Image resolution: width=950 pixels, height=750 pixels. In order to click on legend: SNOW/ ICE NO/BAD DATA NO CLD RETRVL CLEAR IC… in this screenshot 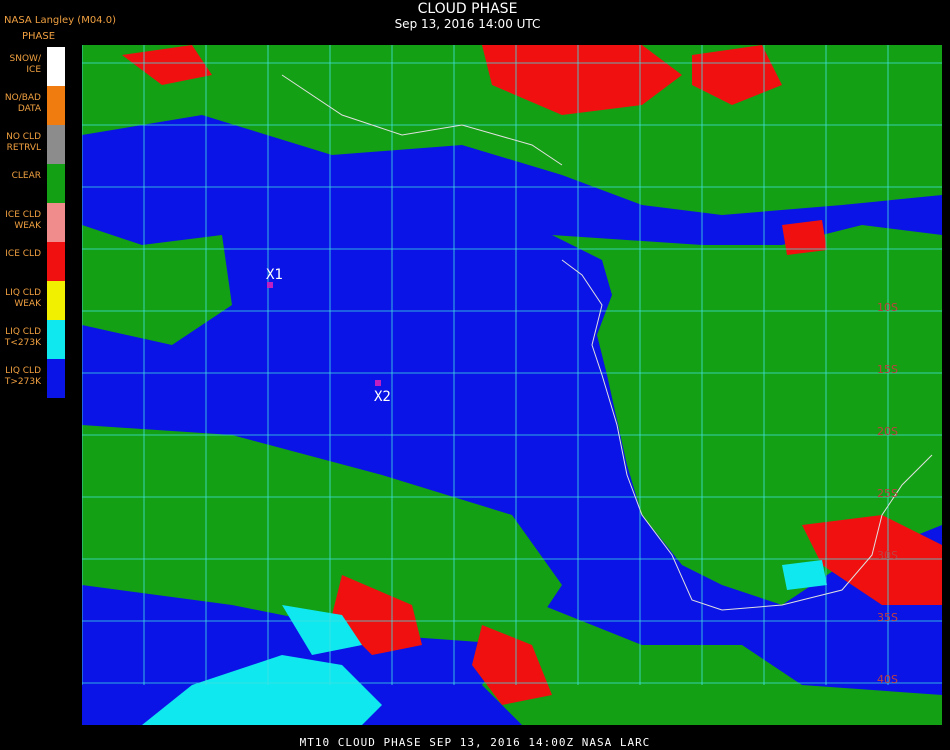, I will do `click(33, 222)`.